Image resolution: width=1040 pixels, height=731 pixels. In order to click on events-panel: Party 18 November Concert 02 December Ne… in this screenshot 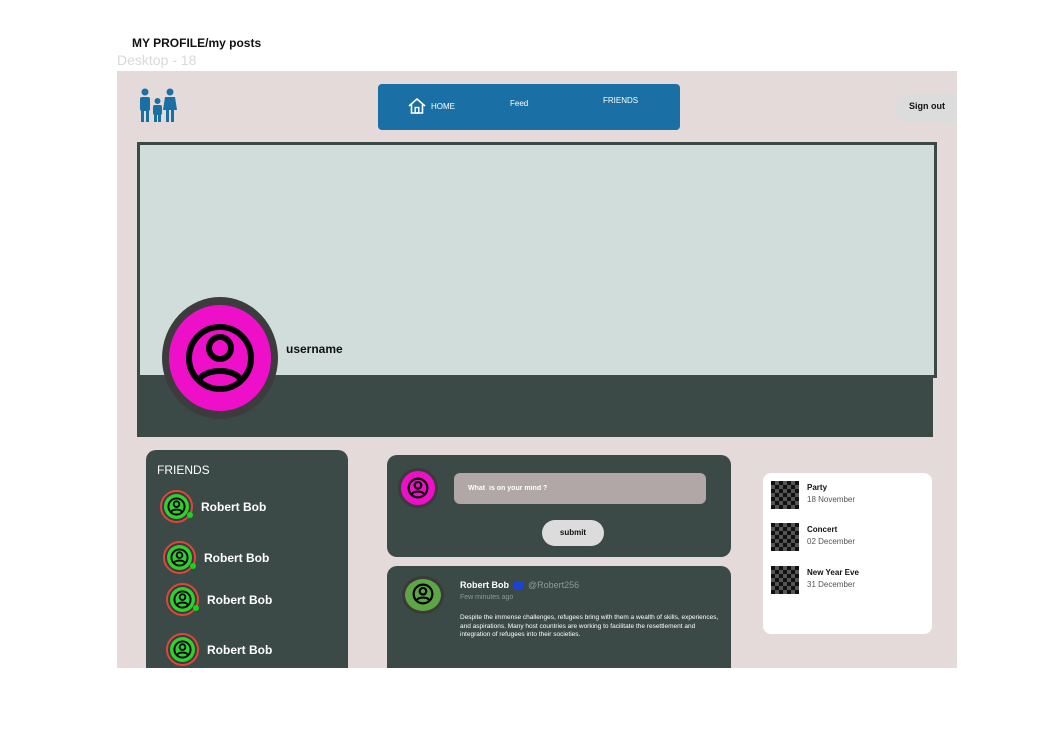, I will do `click(847, 553)`.